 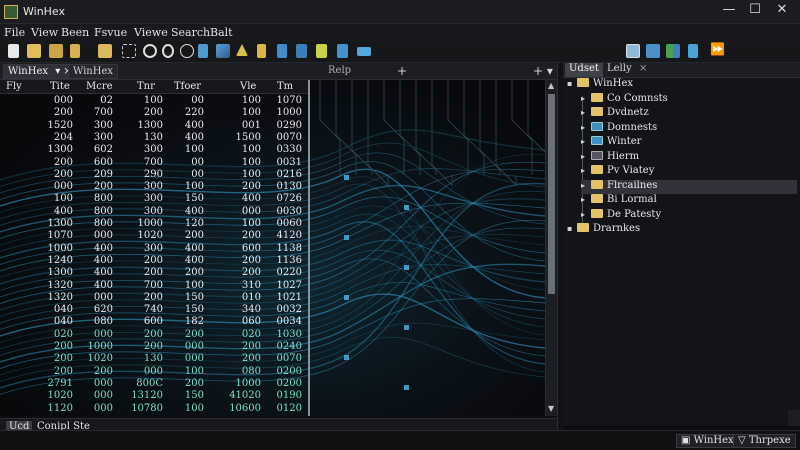 What do you see at coordinates (93, 309) in the screenshot?
I see `grid-cell: 620` at bounding box center [93, 309].